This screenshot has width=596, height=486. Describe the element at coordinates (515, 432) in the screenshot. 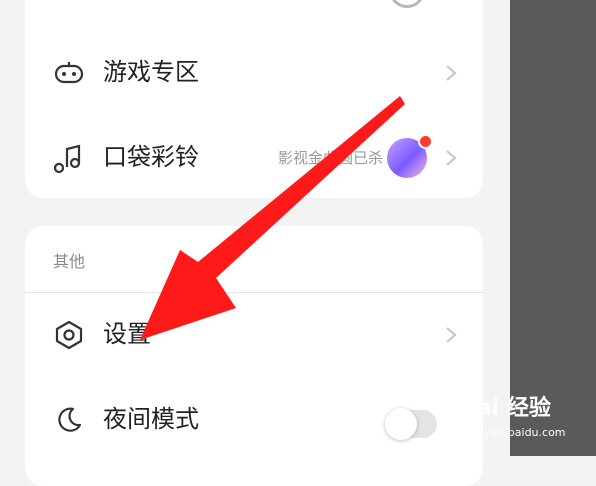

I see `watermark-sub: jingyan.baidu.com` at that location.